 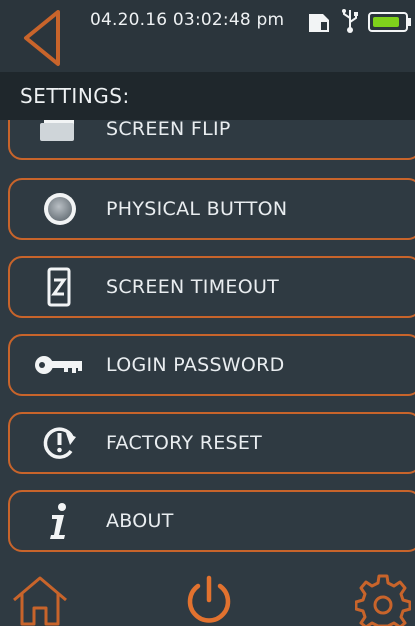 I want to click on back-arrow-icon, so click(x=42, y=38).